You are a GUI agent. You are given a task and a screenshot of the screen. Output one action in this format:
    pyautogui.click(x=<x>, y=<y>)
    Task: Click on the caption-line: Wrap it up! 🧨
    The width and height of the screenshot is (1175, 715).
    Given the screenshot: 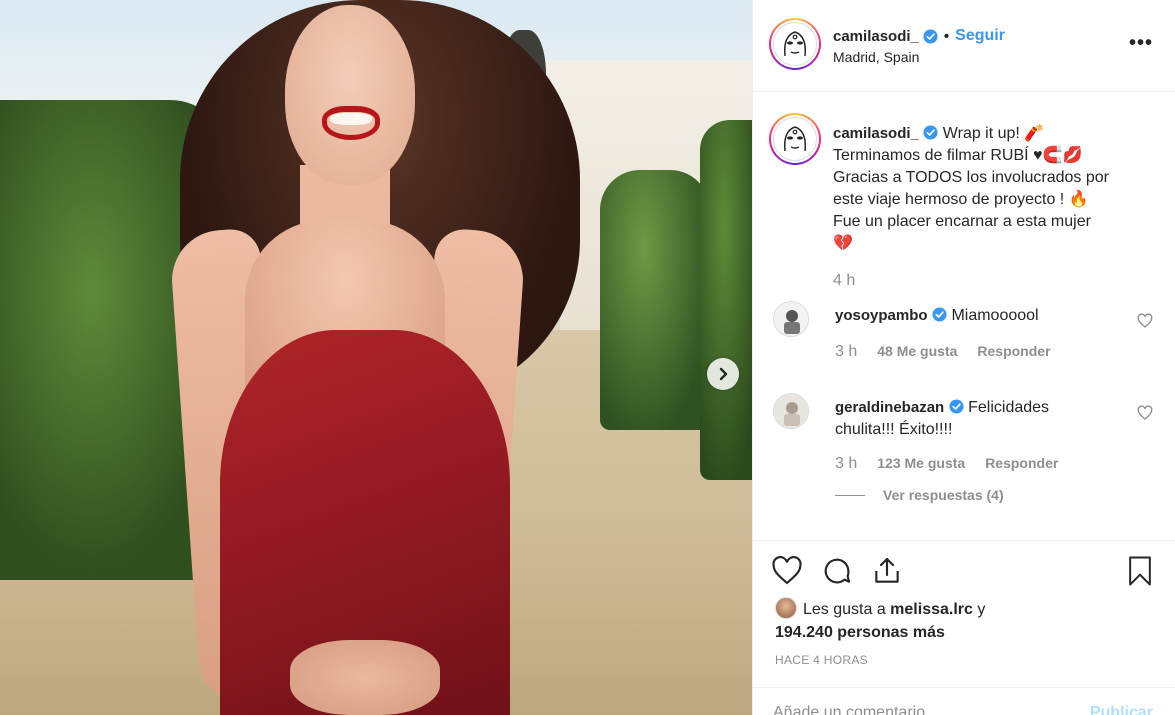 What is the action you would take?
    pyautogui.click(x=993, y=133)
    